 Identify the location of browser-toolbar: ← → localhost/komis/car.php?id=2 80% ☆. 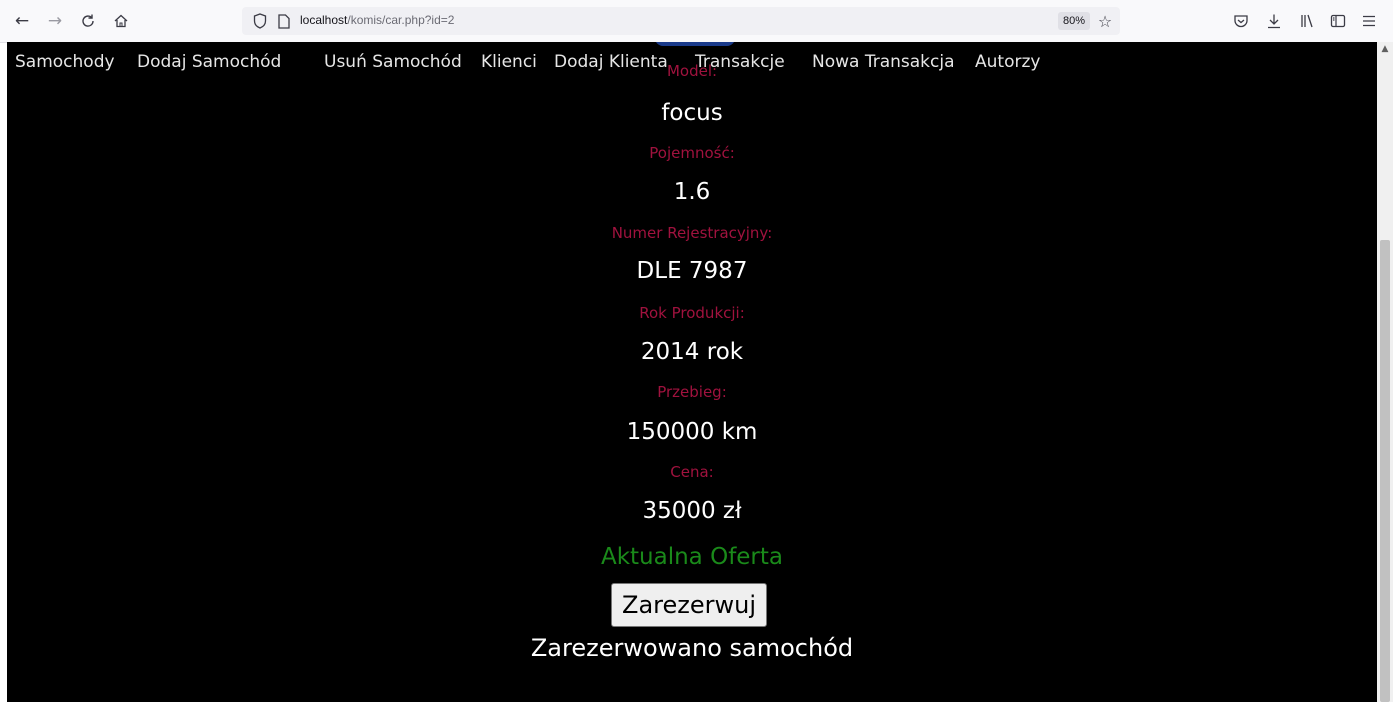
(696, 21).